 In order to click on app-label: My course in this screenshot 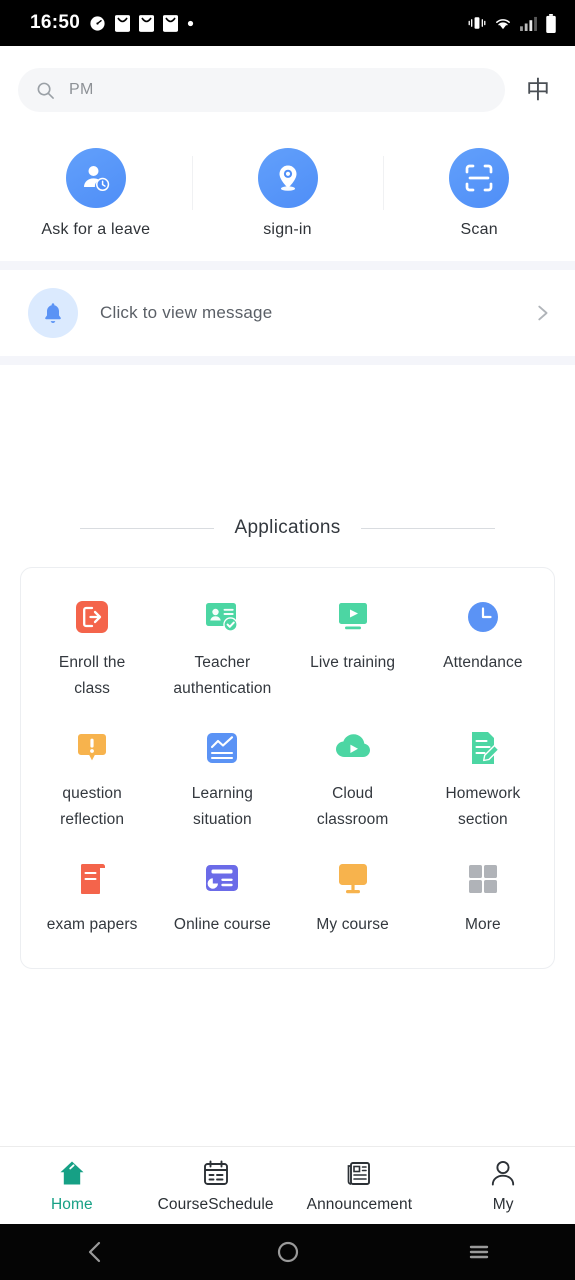, I will do `click(352, 925)`.